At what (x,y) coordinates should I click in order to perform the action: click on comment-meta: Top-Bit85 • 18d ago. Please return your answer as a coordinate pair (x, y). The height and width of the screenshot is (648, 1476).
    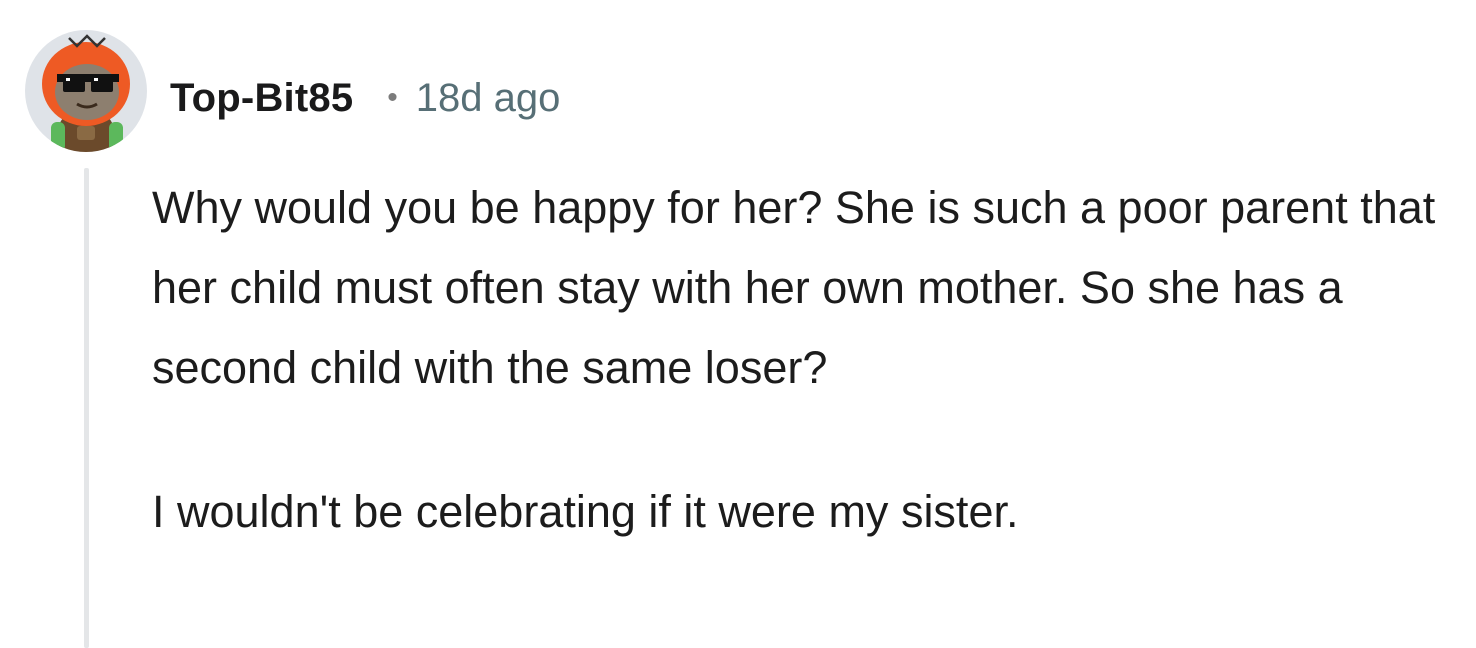
    Looking at the image, I should click on (365, 98).